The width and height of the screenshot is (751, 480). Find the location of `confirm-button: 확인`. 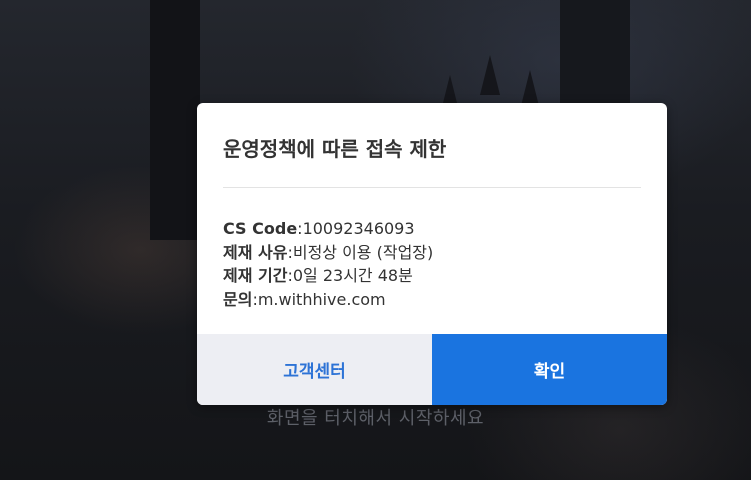

confirm-button: 확인 is located at coordinates (549, 369).